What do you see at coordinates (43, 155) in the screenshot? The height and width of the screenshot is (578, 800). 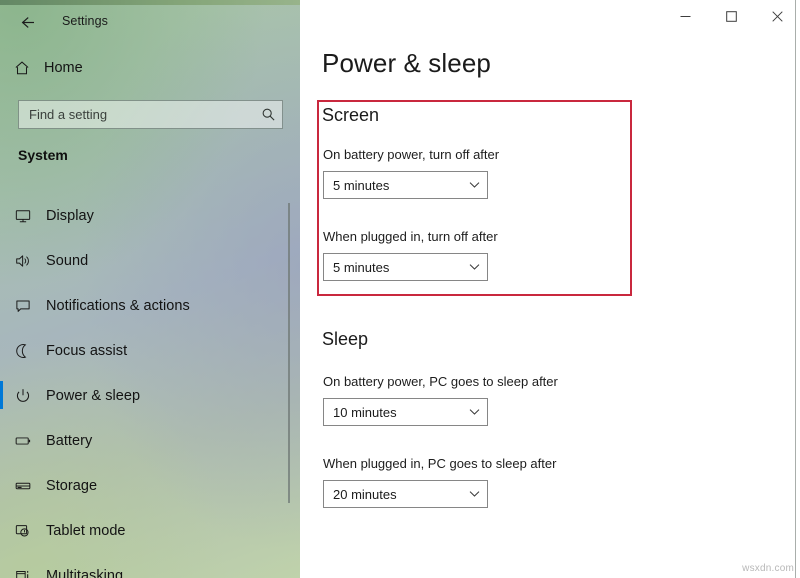 I see `sidebar-category-title: System` at bounding box center [43, 155].